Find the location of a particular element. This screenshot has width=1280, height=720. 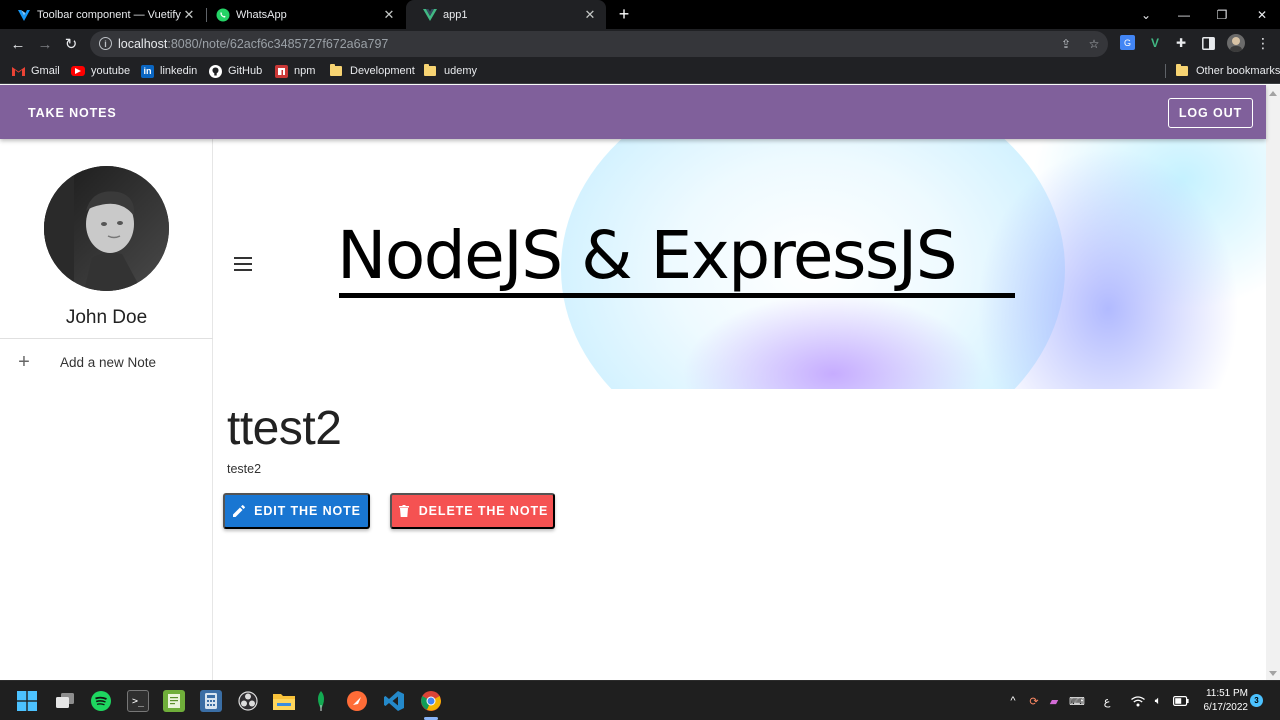

volume-icon: 🔈︎ is located at coordinates (1158, 701).